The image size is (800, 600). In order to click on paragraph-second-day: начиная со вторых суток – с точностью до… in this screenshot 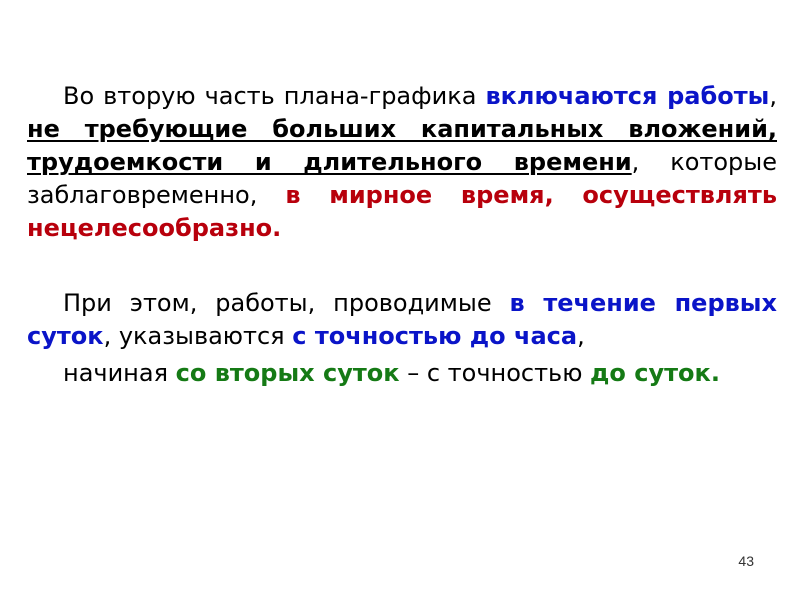, I will do `click(402, 373)`.